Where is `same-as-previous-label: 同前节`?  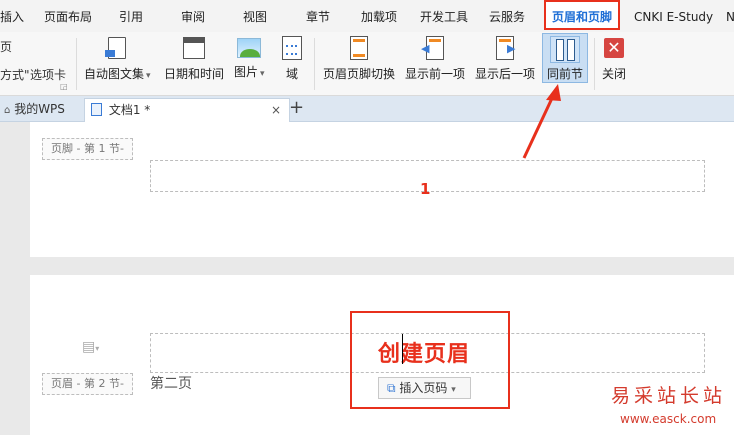
same-as-previous-label: 同前节 is located at coordinates (564, 74).